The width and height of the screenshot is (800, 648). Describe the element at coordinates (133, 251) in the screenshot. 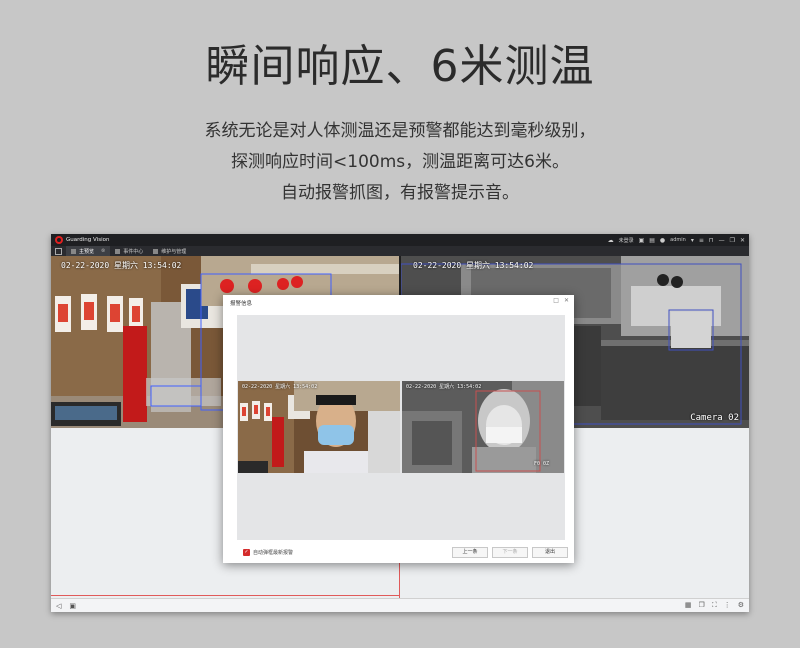

I see `tab-label: 事件中心` at that location.